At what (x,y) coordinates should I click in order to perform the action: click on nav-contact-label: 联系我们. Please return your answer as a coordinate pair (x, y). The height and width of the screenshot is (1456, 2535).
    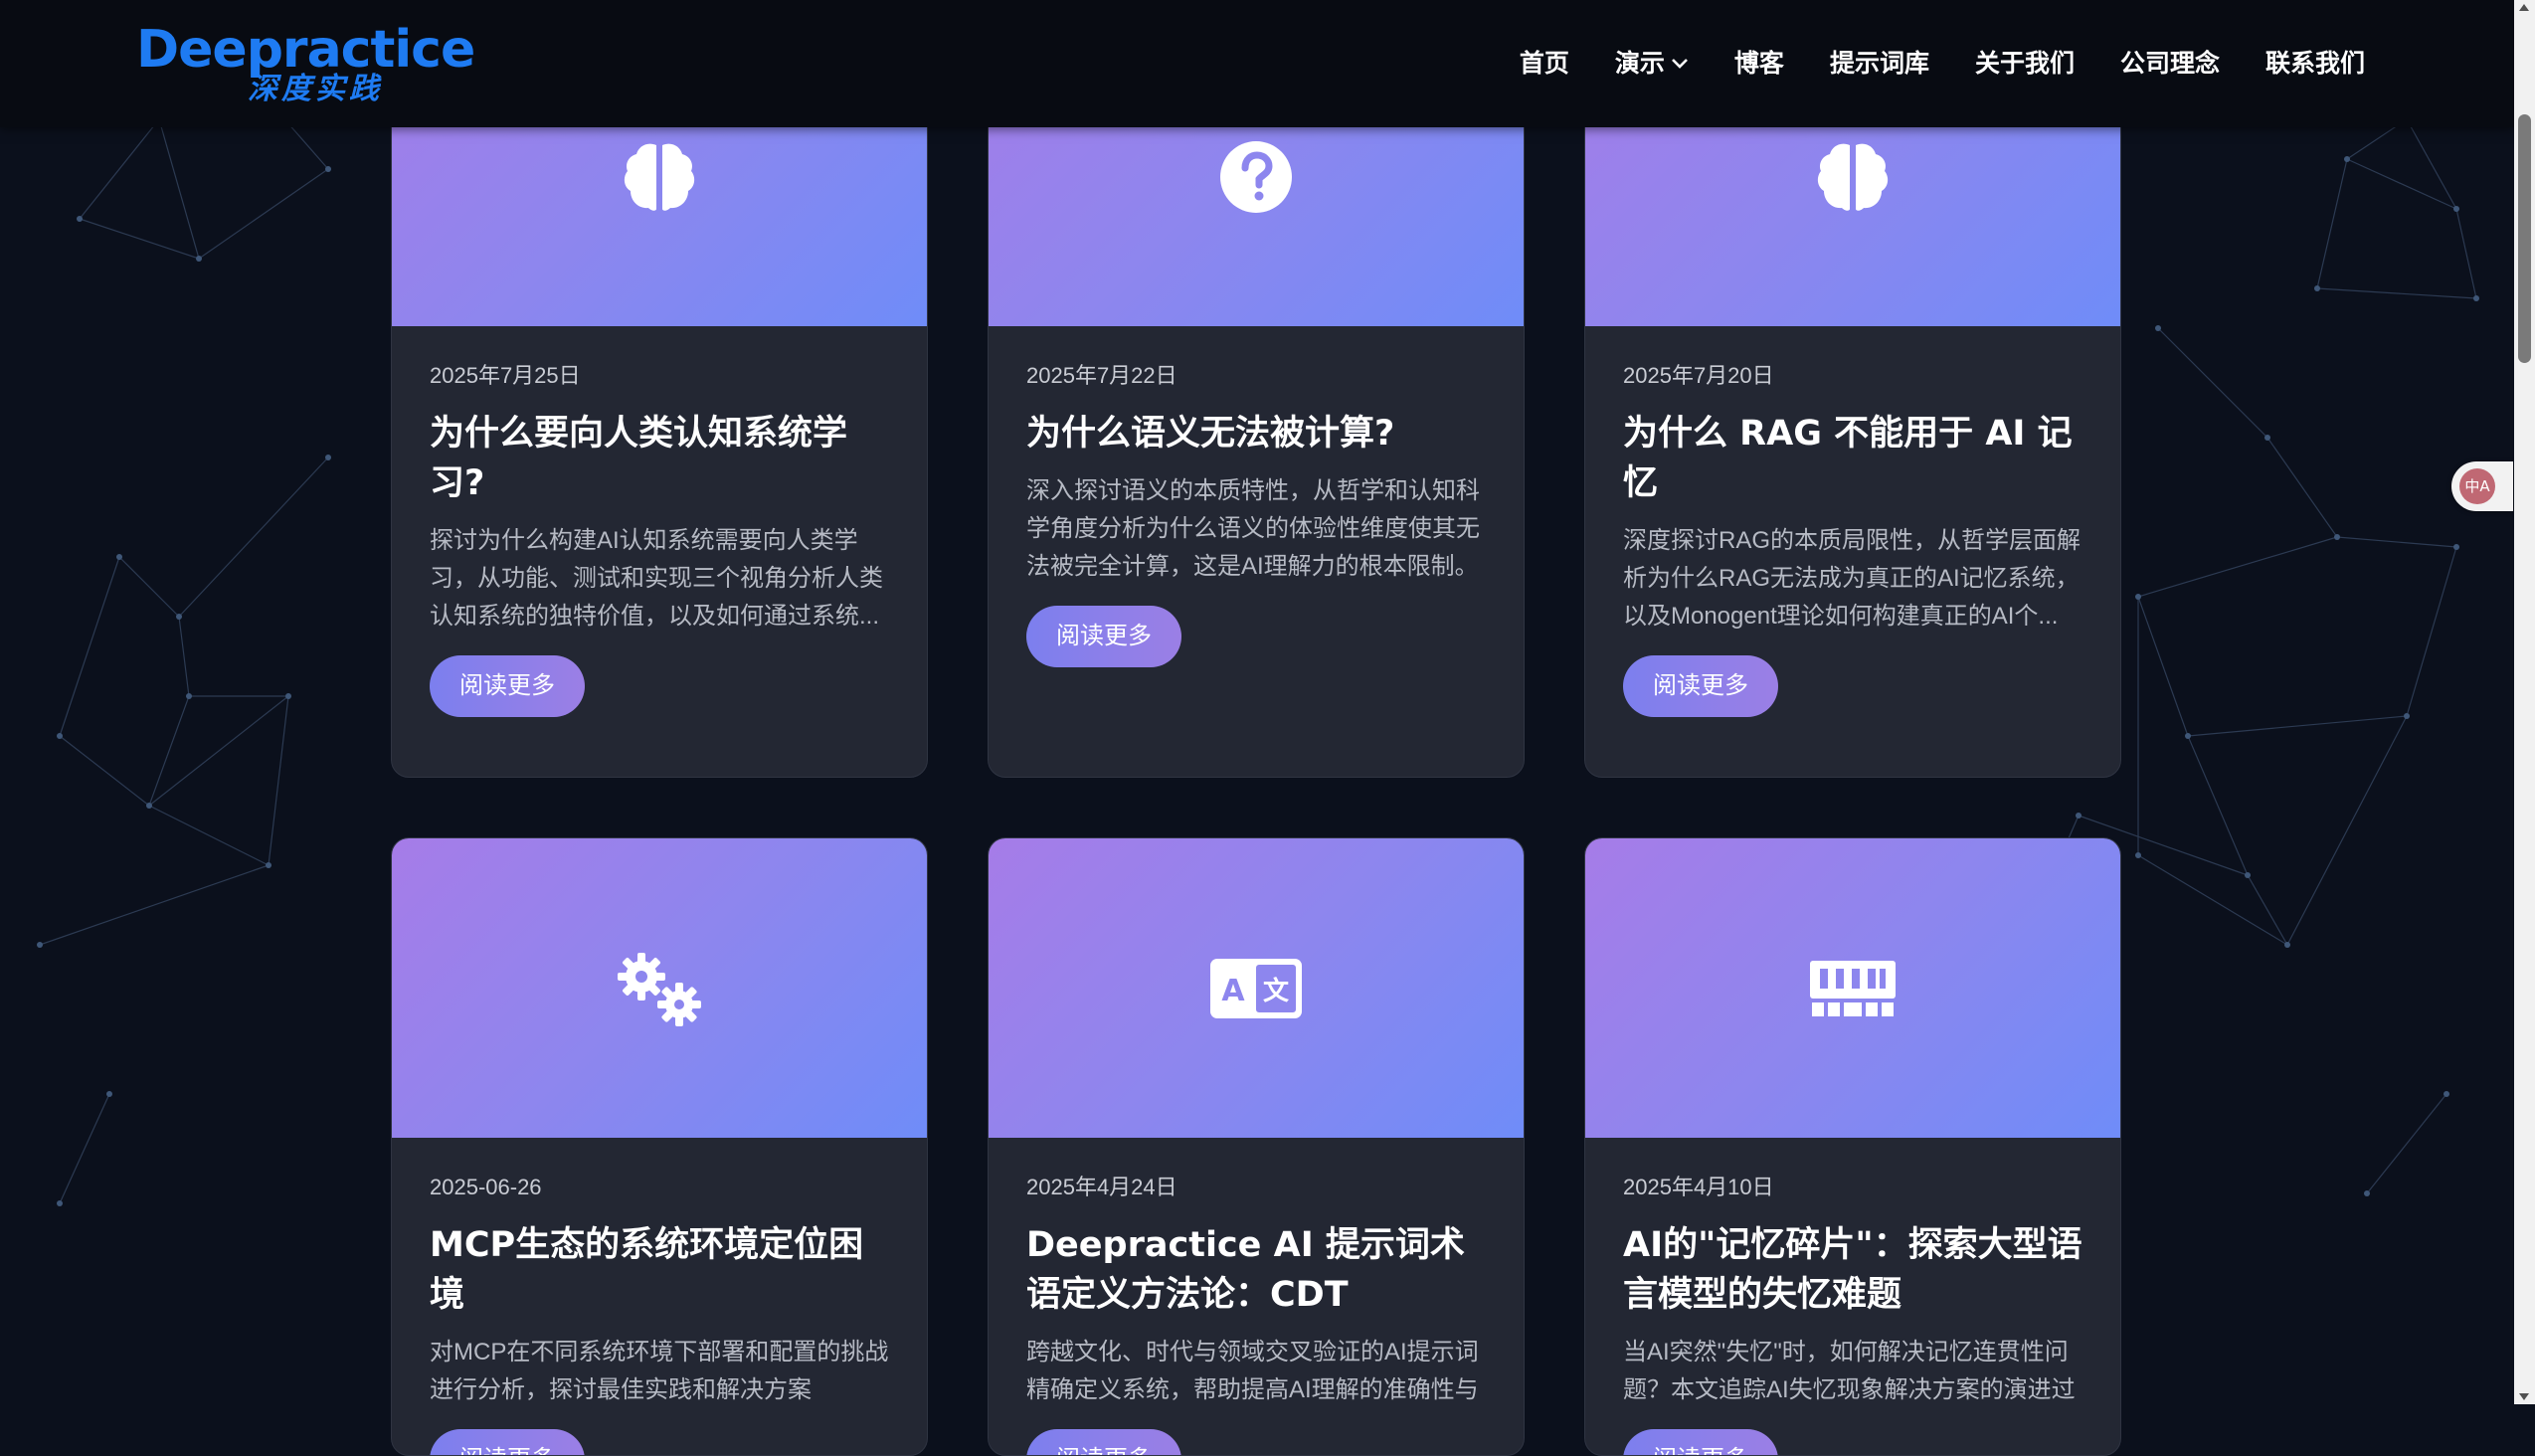
    Looking at the image, I should click on (2314, 63).